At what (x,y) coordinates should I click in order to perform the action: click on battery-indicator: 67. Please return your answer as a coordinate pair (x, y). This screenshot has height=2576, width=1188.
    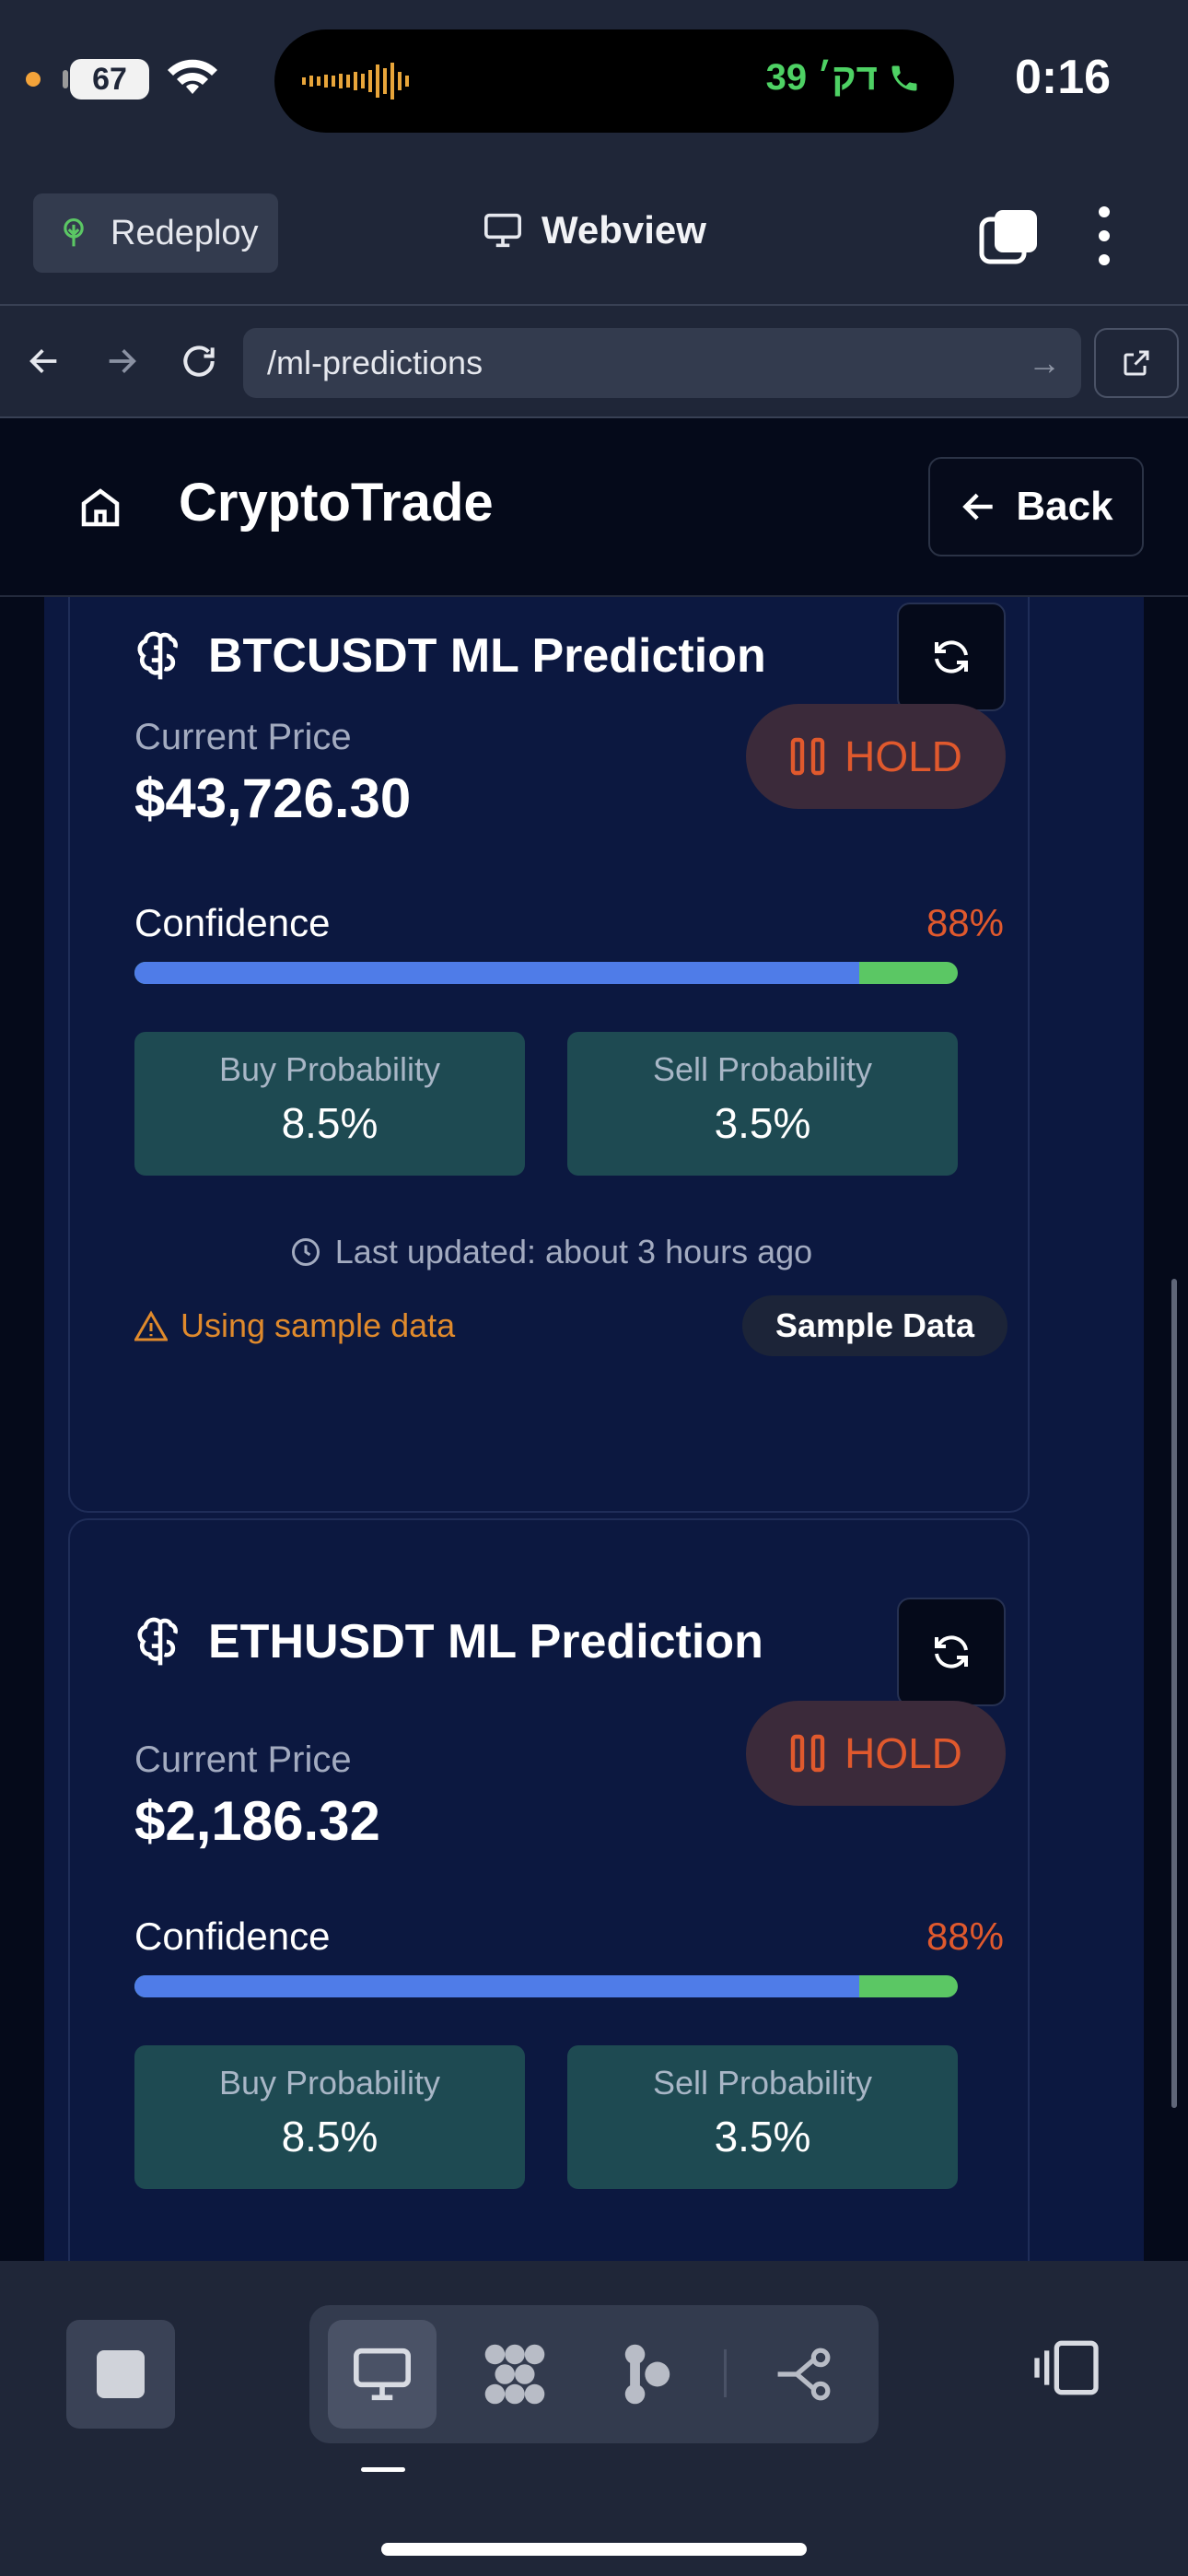
    Looking at the image, I should click on (106, 79).